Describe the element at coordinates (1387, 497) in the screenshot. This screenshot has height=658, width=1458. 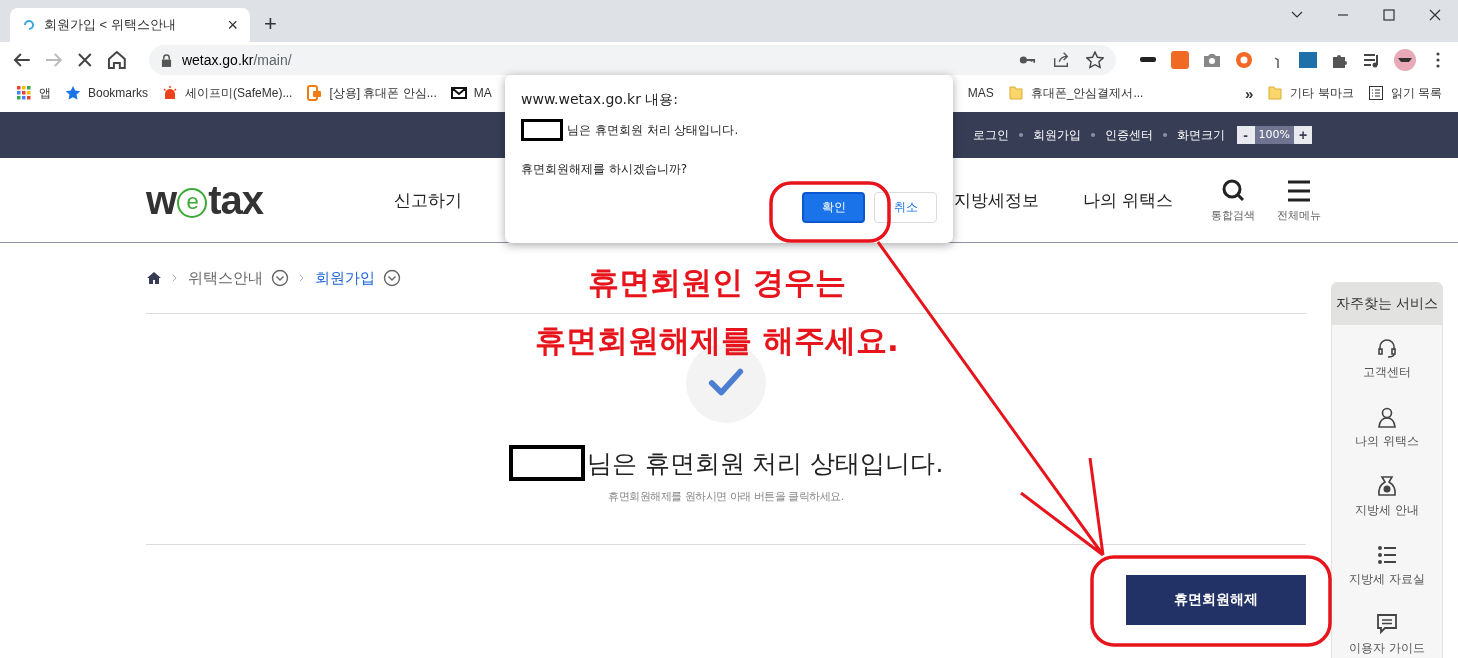
I see `quick-menu-item: 지방세 안내` at that location.